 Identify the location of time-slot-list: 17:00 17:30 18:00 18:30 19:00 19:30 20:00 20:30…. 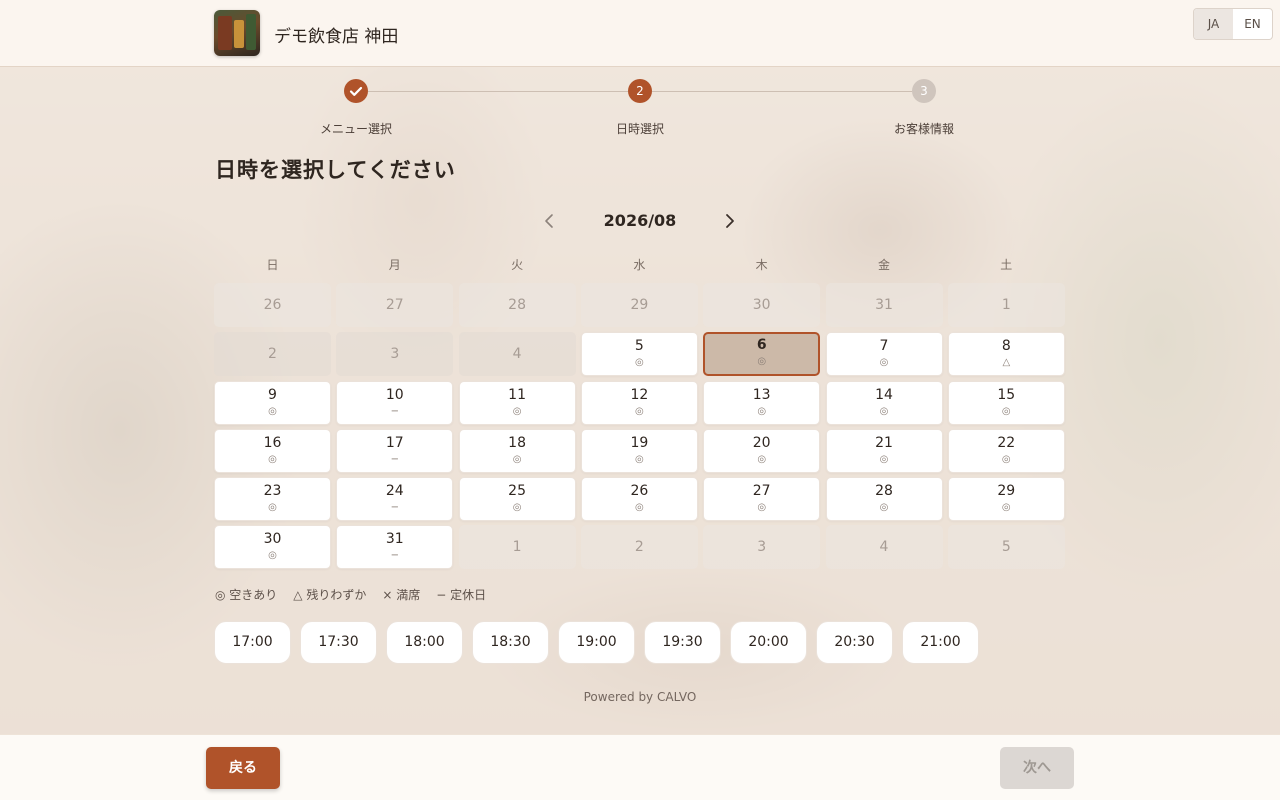
(596, 642).